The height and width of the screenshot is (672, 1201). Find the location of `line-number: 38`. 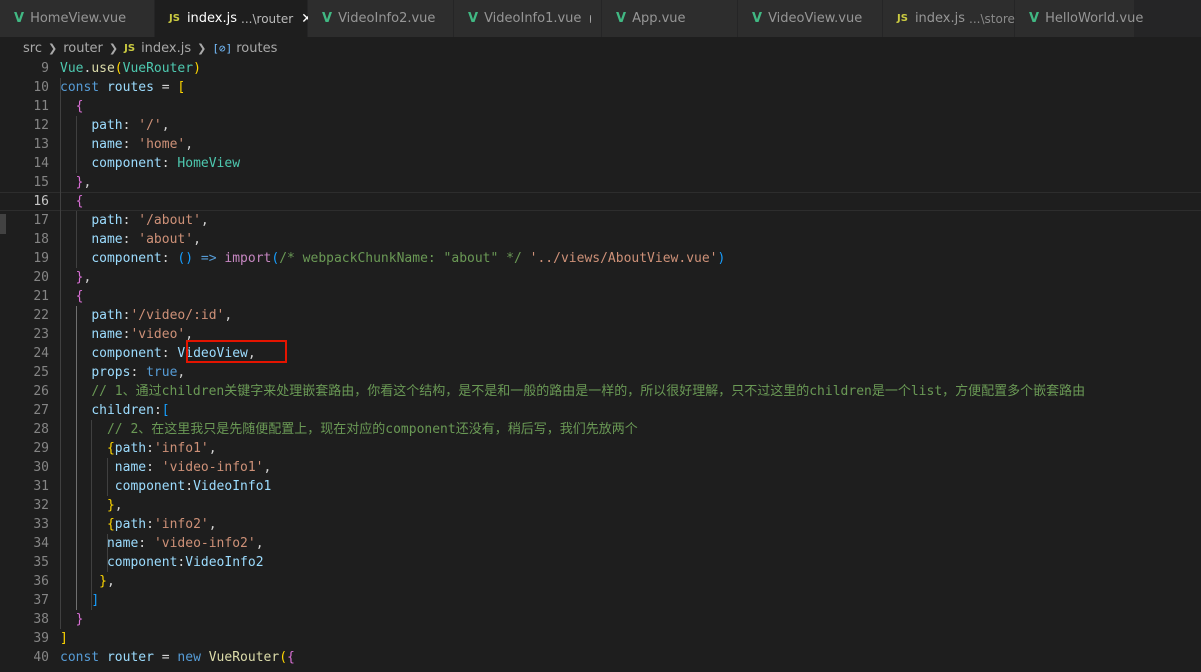

line-number: 38 is located at coordinates (41, 619).